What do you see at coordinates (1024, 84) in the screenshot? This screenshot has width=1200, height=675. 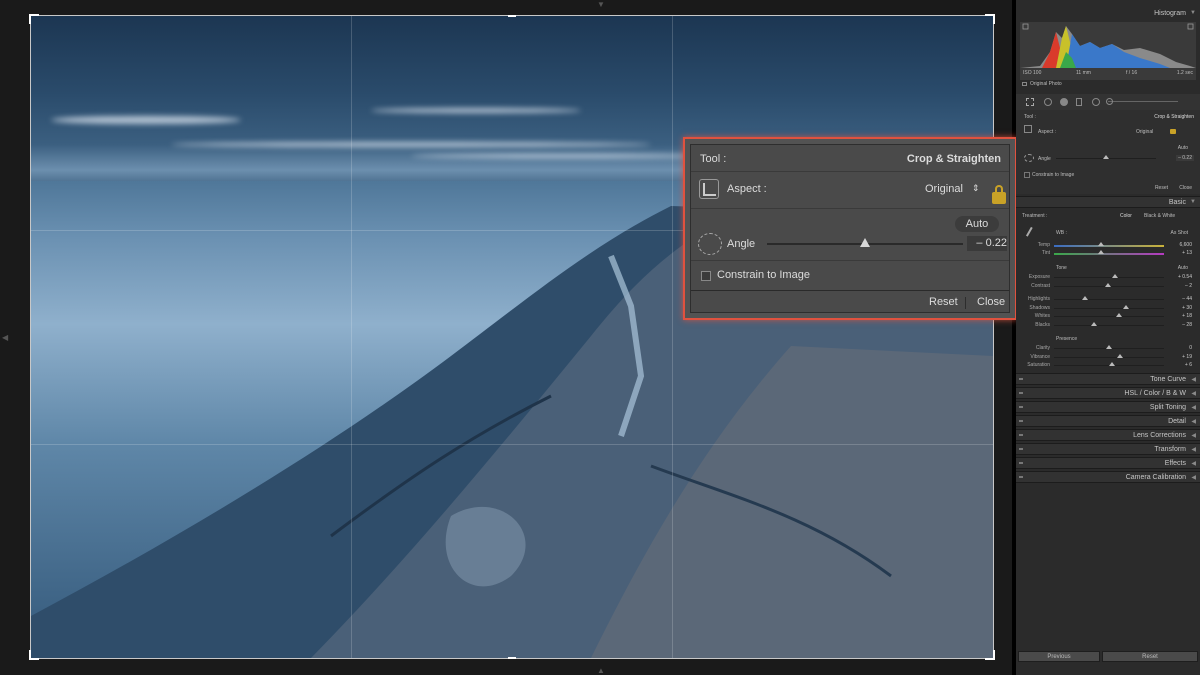 I see `original-photo-checkbox` at bounding box center [1024, 84].